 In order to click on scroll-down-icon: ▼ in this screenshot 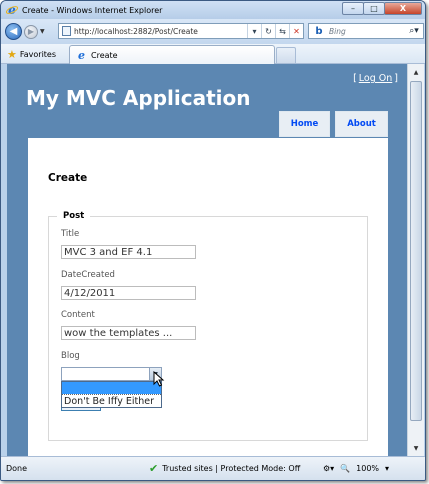, I will do `click(416, 448)`.